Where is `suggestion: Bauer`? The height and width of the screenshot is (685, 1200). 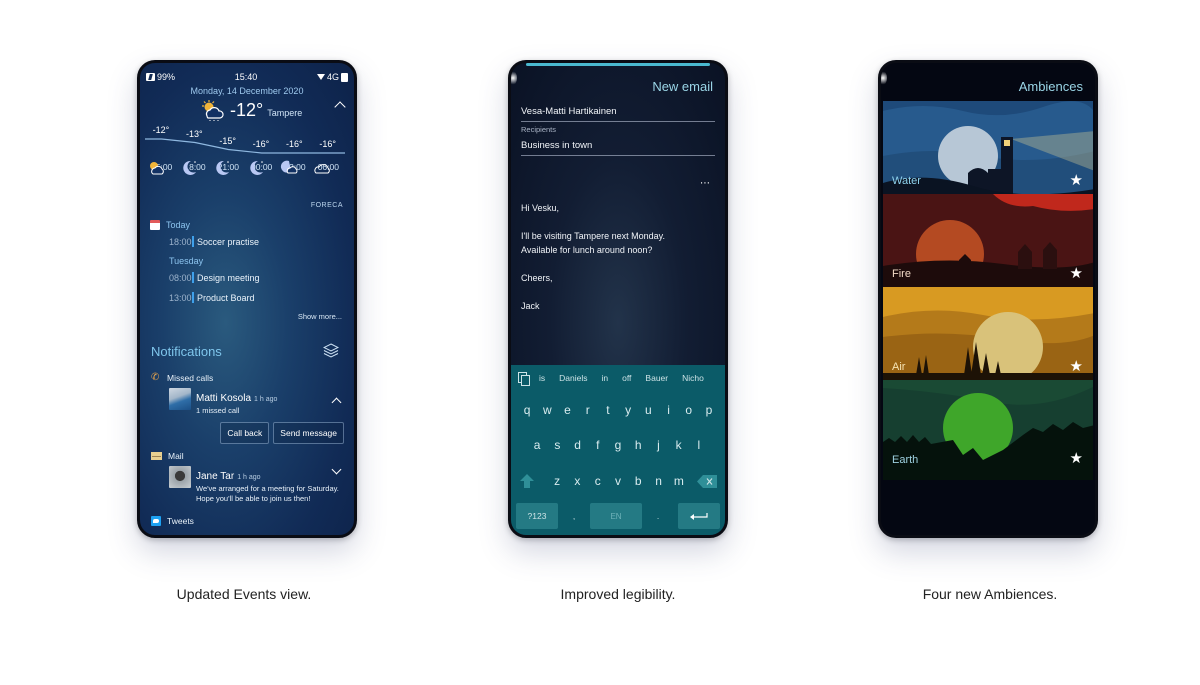 suggestion: Bauer is located at coordinates (656, 378).